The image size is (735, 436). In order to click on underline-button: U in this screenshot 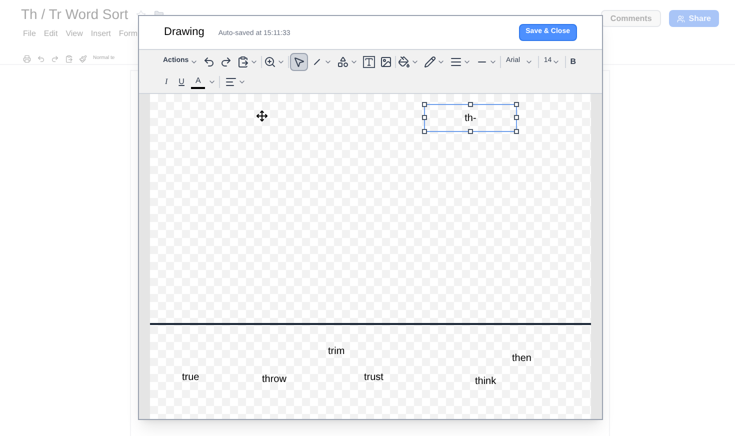, I will do `click(181, 82)`.